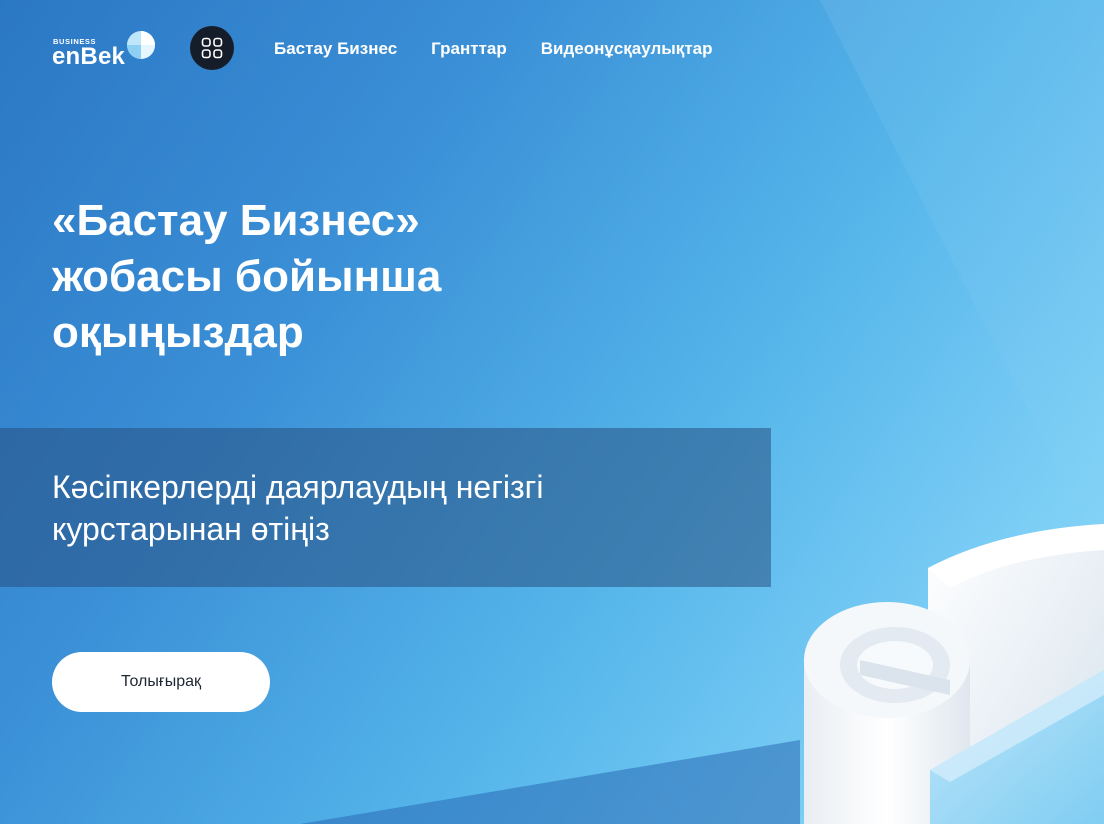 Image resolution: width=1104 pixels, height=824 pixels. I want to click on hero-subtitle-line-2: курстарынан өтіңіз, so click(191, 529).